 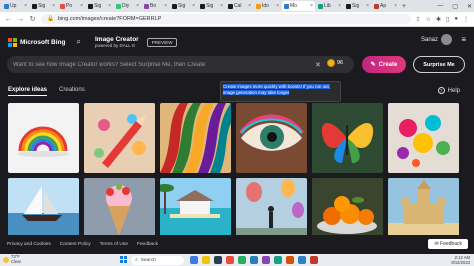 What do you see at coordinates (79, 42) in the screenshot?
I see `search-icon: ⌕` at bounding box center [79, 42].